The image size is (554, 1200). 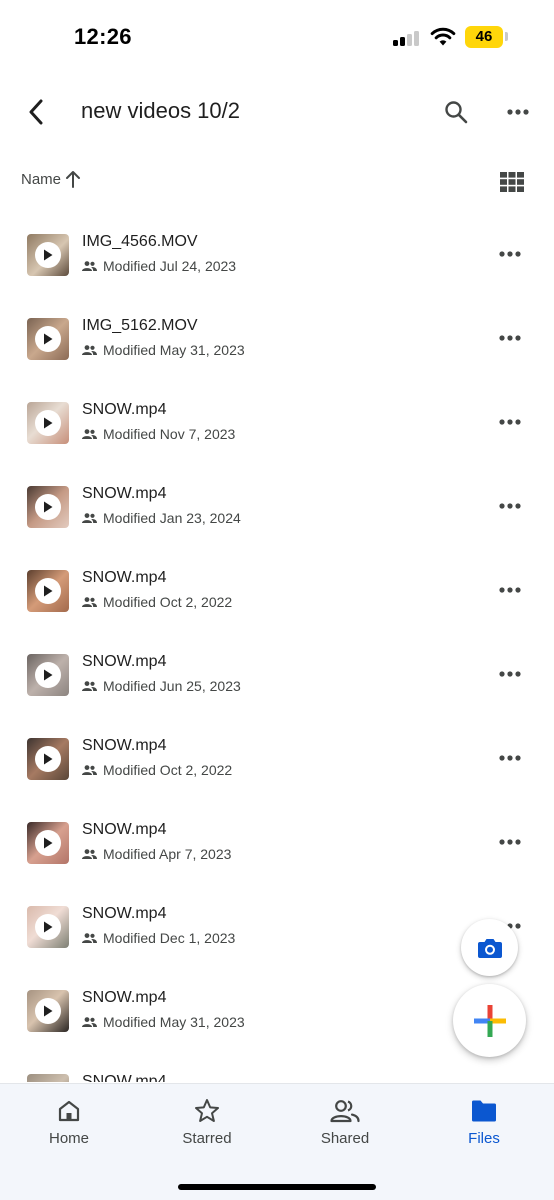 I want to click on home-icon, so click(x=69, y=1111).